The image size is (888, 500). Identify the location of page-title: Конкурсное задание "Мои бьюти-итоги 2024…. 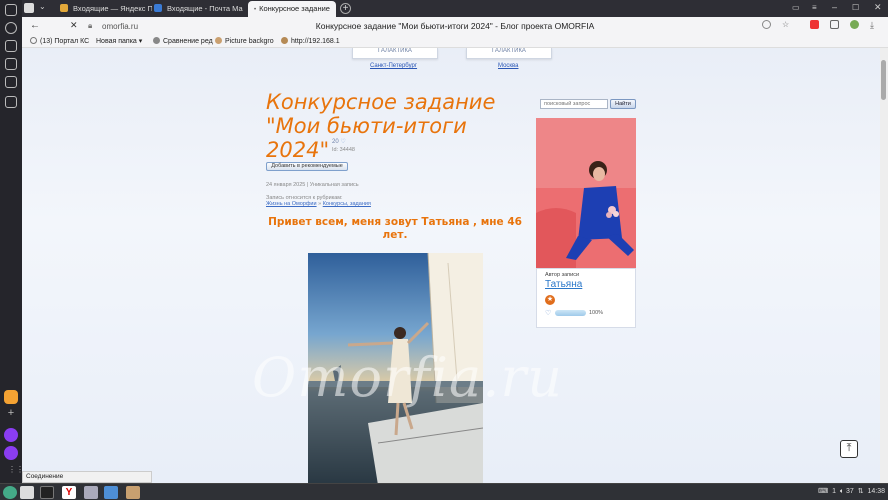
(455, 26).